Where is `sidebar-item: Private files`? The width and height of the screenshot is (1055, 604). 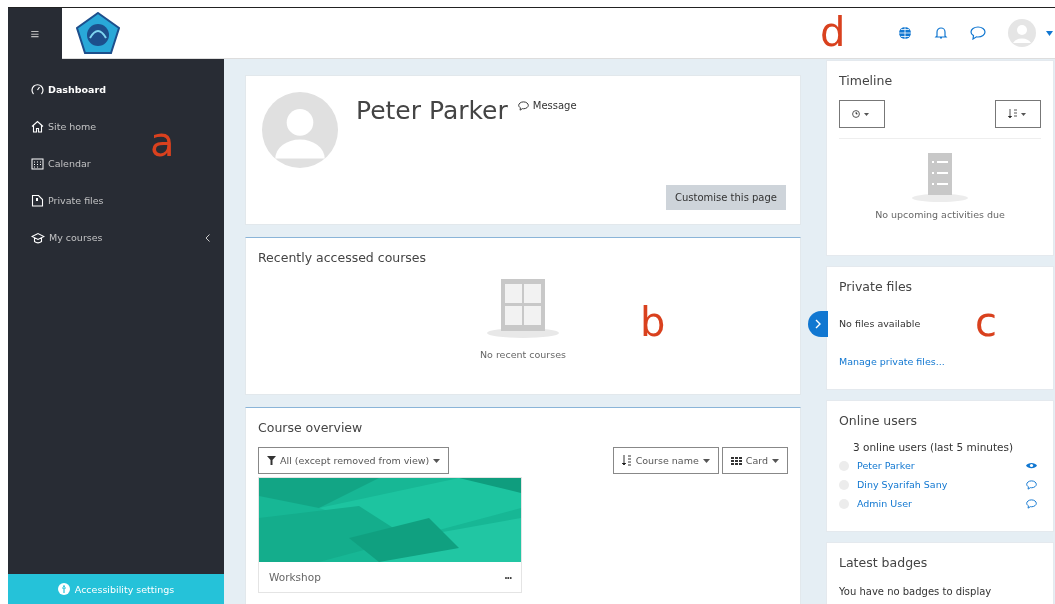
sidebar-item: Private files is located at coordinates (116, 200).